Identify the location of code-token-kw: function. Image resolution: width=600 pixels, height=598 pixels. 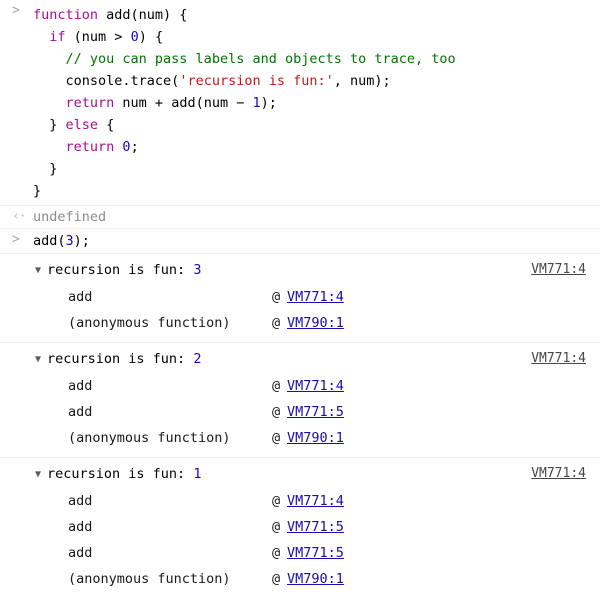
(70, 15).